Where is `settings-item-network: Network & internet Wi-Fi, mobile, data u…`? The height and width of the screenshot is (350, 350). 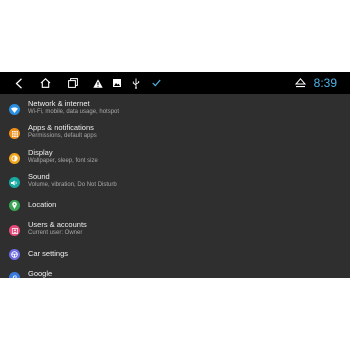
settings-item-network: Network & internet Wi-Fi, mobile, data u… is located at coordinates (175, 111).